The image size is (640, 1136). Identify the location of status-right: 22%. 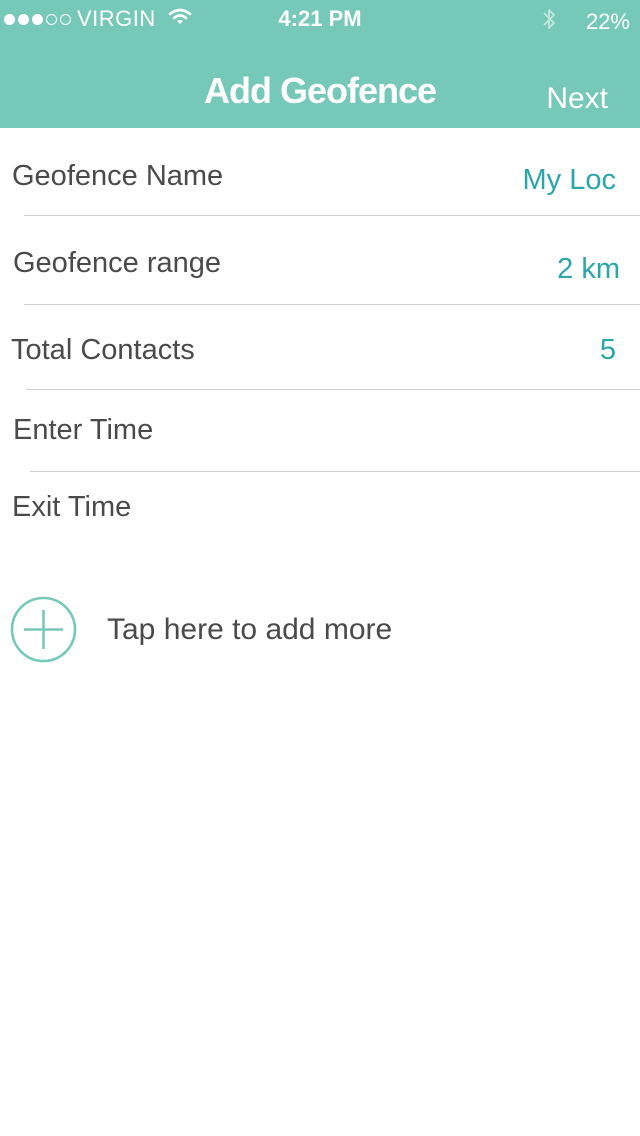
(586, 22).